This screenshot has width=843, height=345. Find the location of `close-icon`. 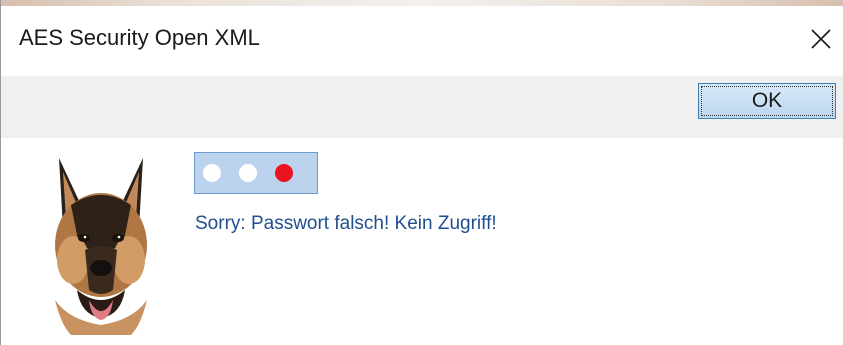

close-icon is located at coordinates (821, 41).